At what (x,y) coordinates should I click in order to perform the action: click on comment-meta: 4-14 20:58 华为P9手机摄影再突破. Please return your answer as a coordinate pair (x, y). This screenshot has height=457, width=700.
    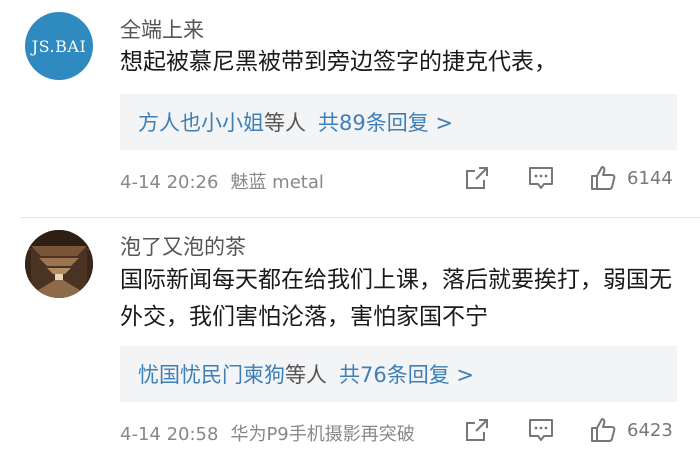
    Looking at the image, I should click on (267, 433).